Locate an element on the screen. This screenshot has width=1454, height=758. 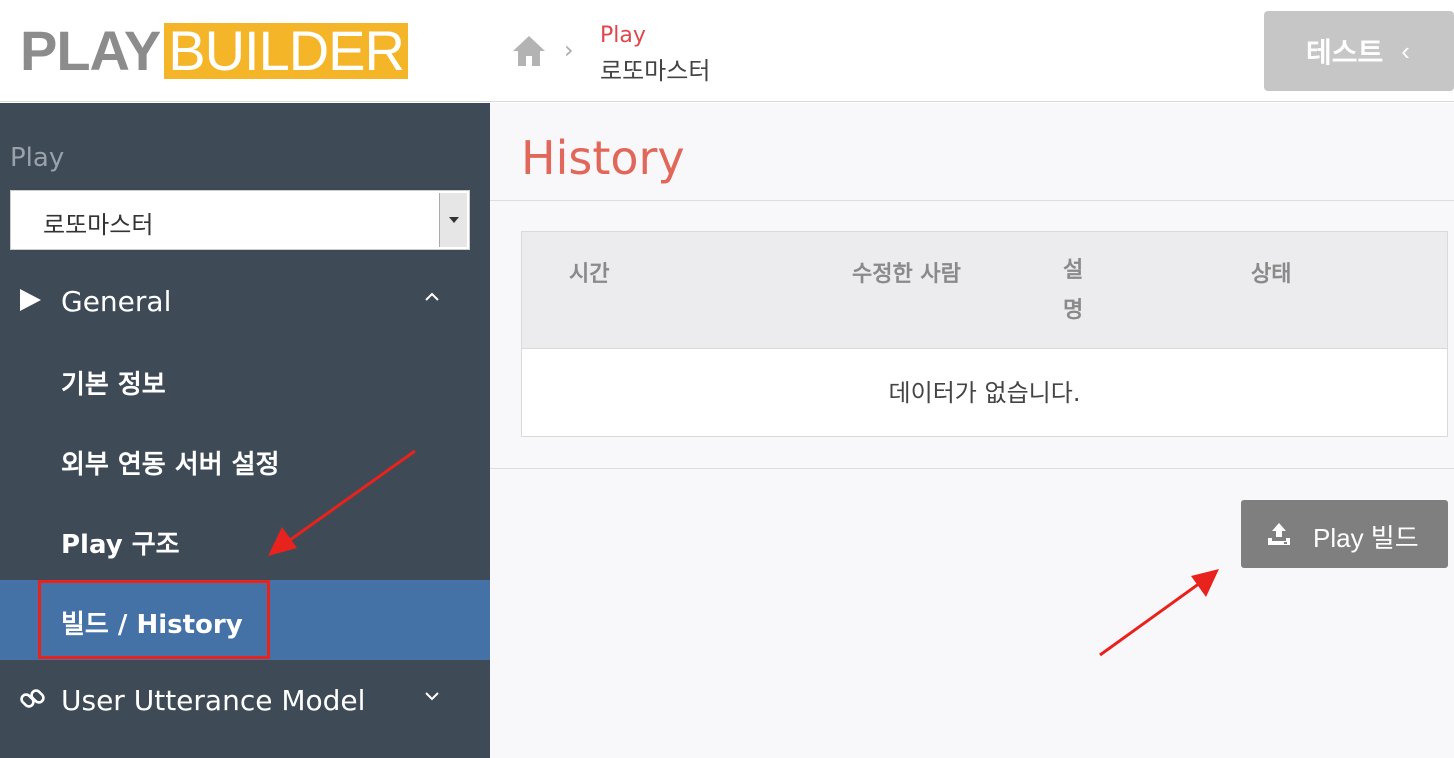
play-select-label: Play is located at coordinates (37, 158).